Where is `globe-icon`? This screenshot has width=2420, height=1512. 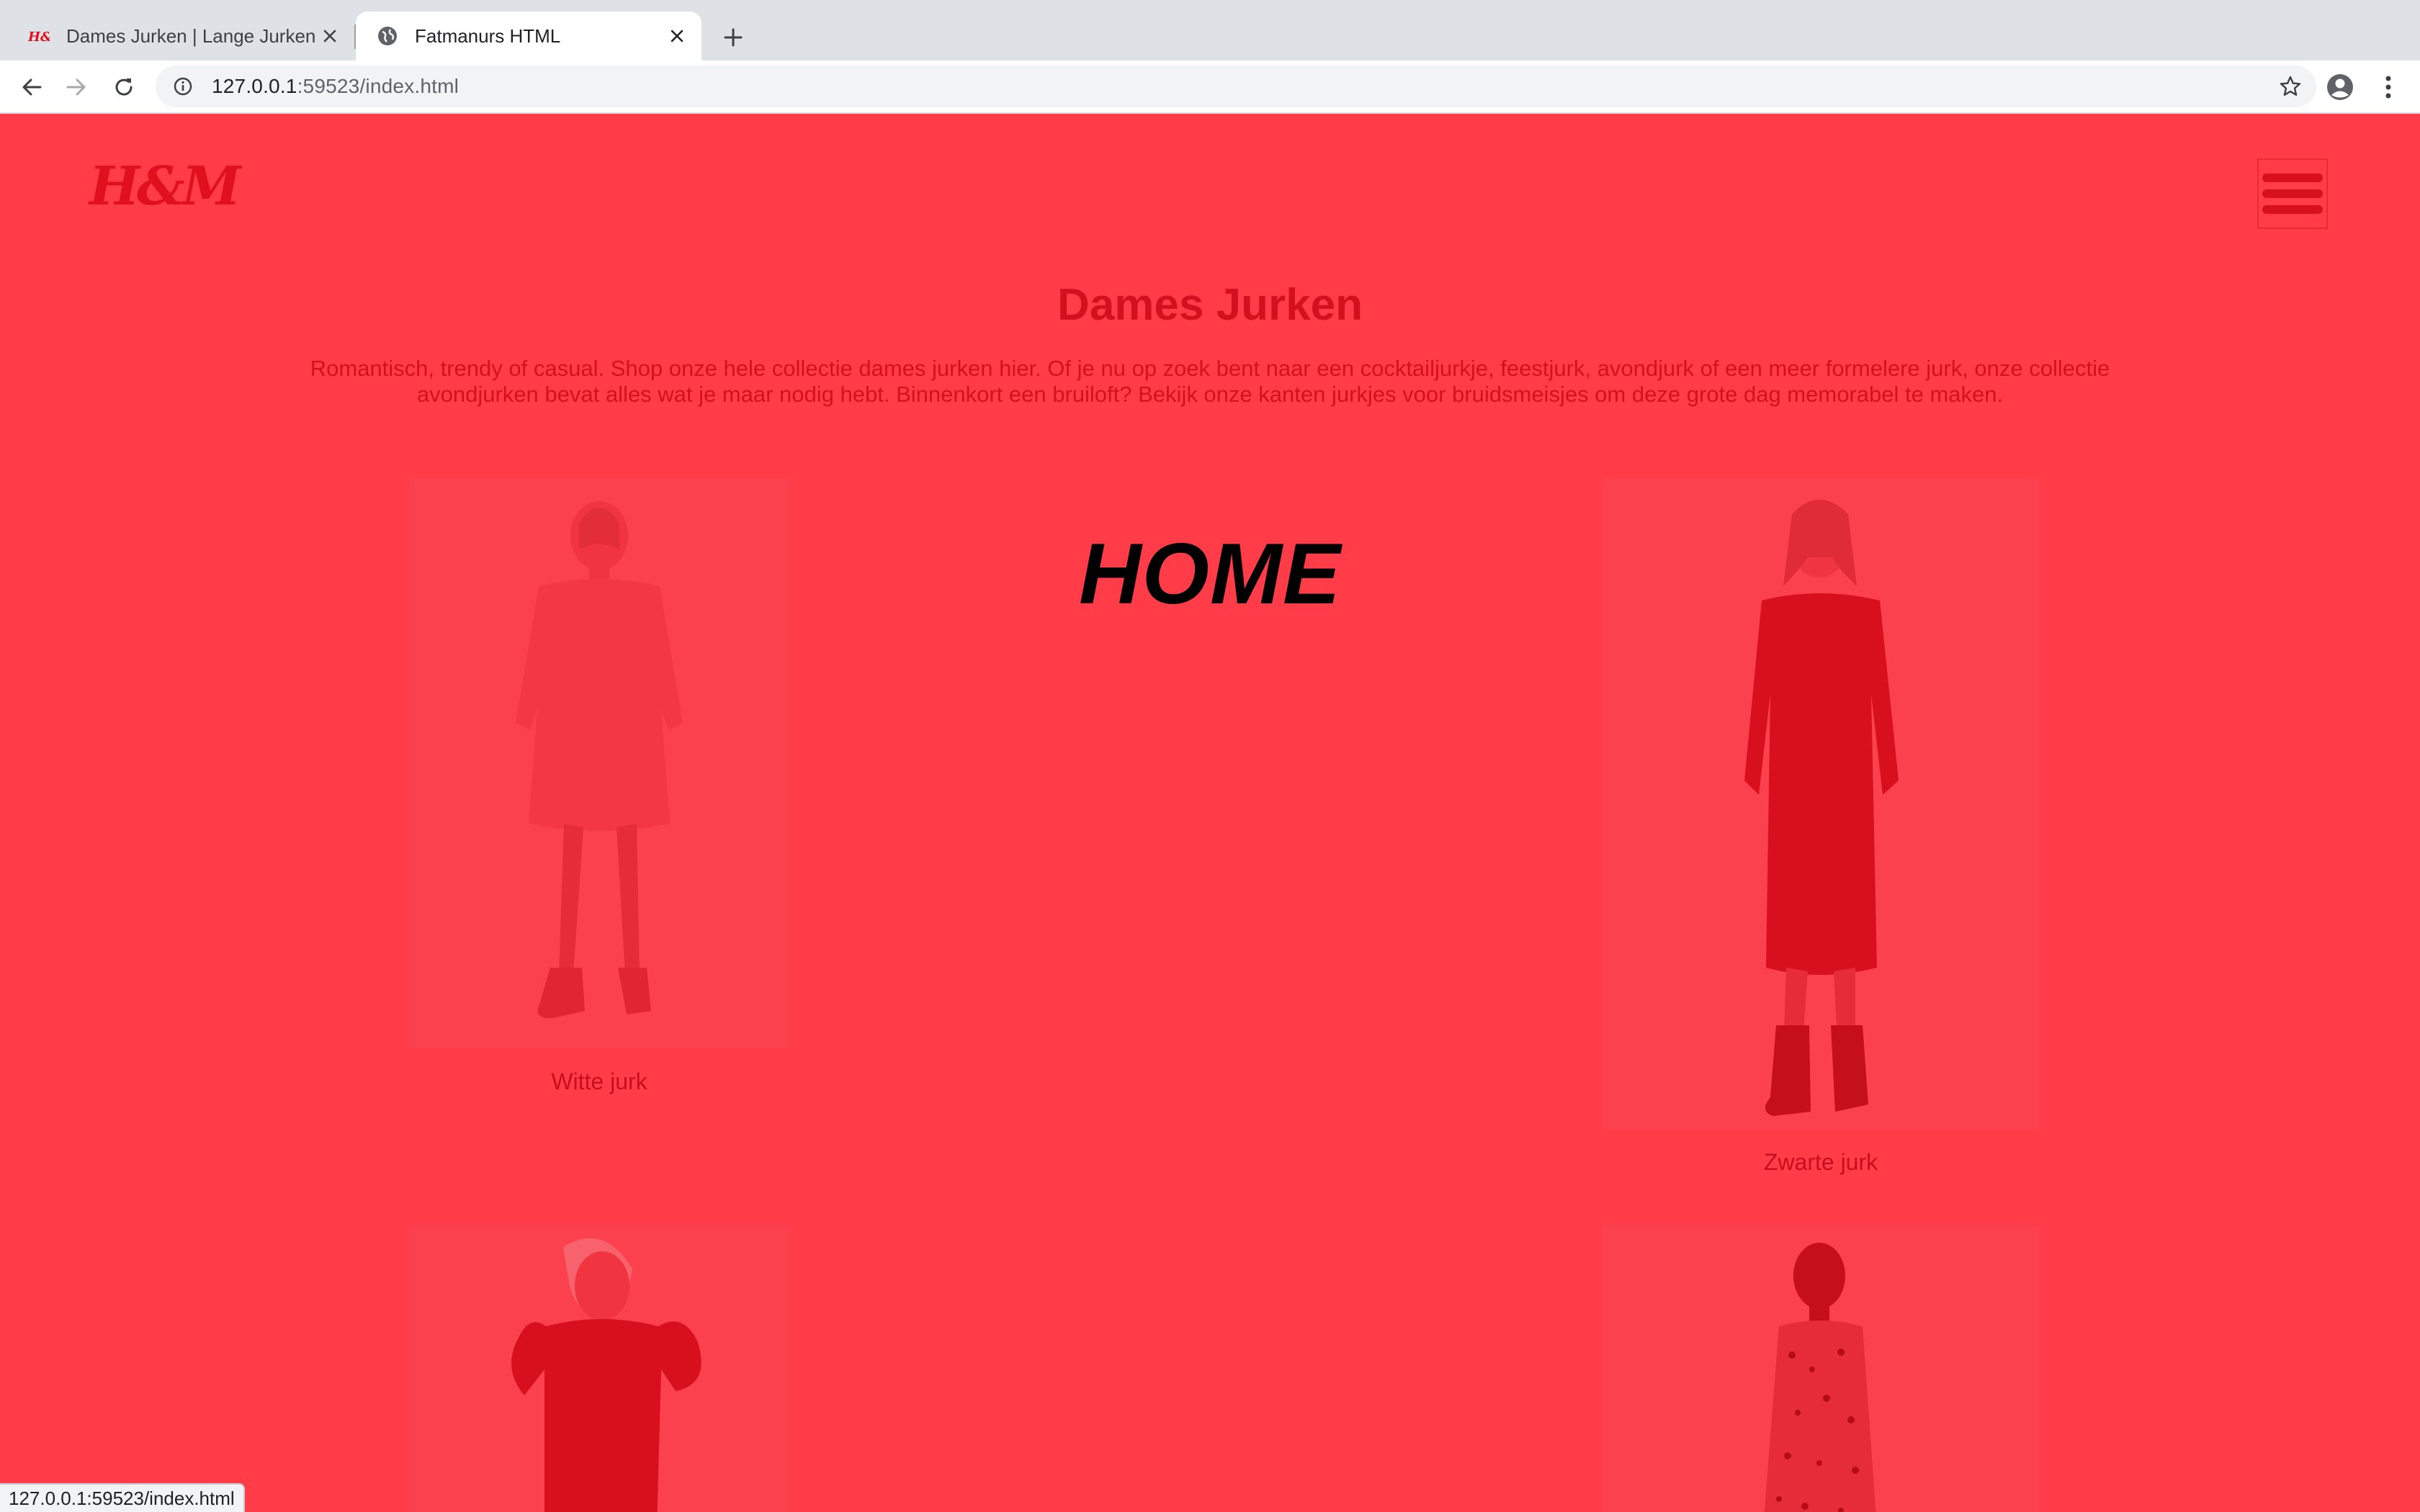
globe-icon is located at coordinates (387, 36).